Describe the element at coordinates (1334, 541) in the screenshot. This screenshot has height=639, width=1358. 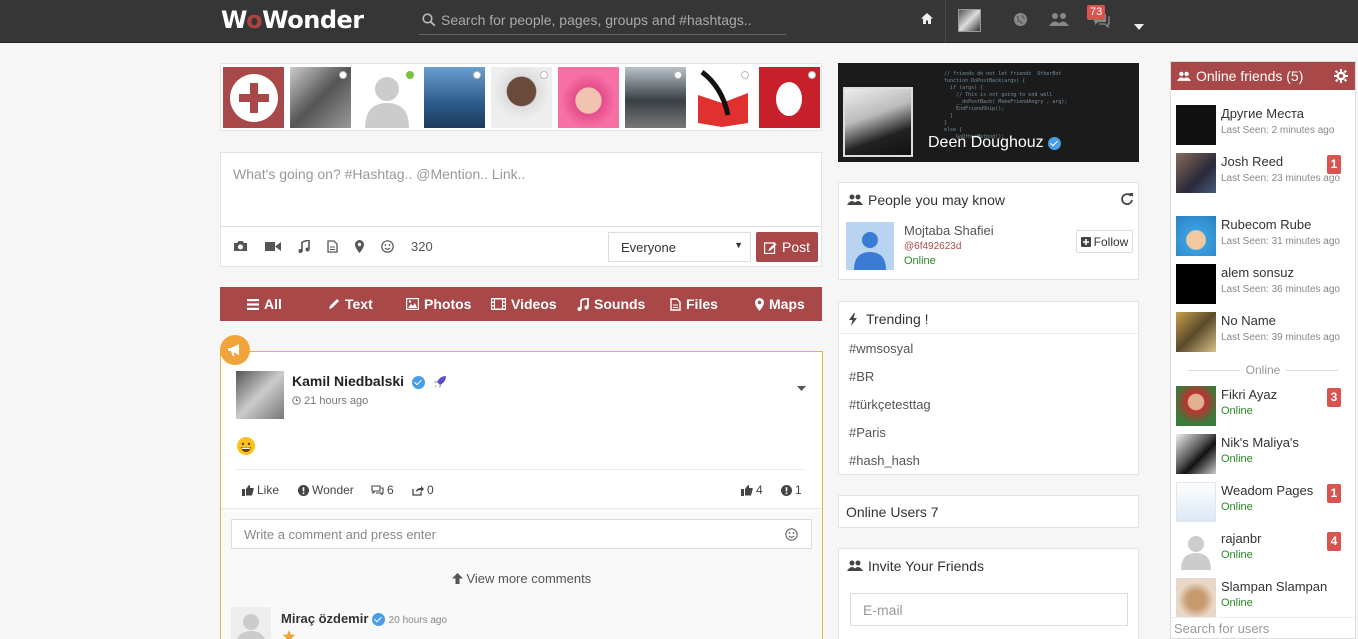
I see `unread-badge: 4` at that location.